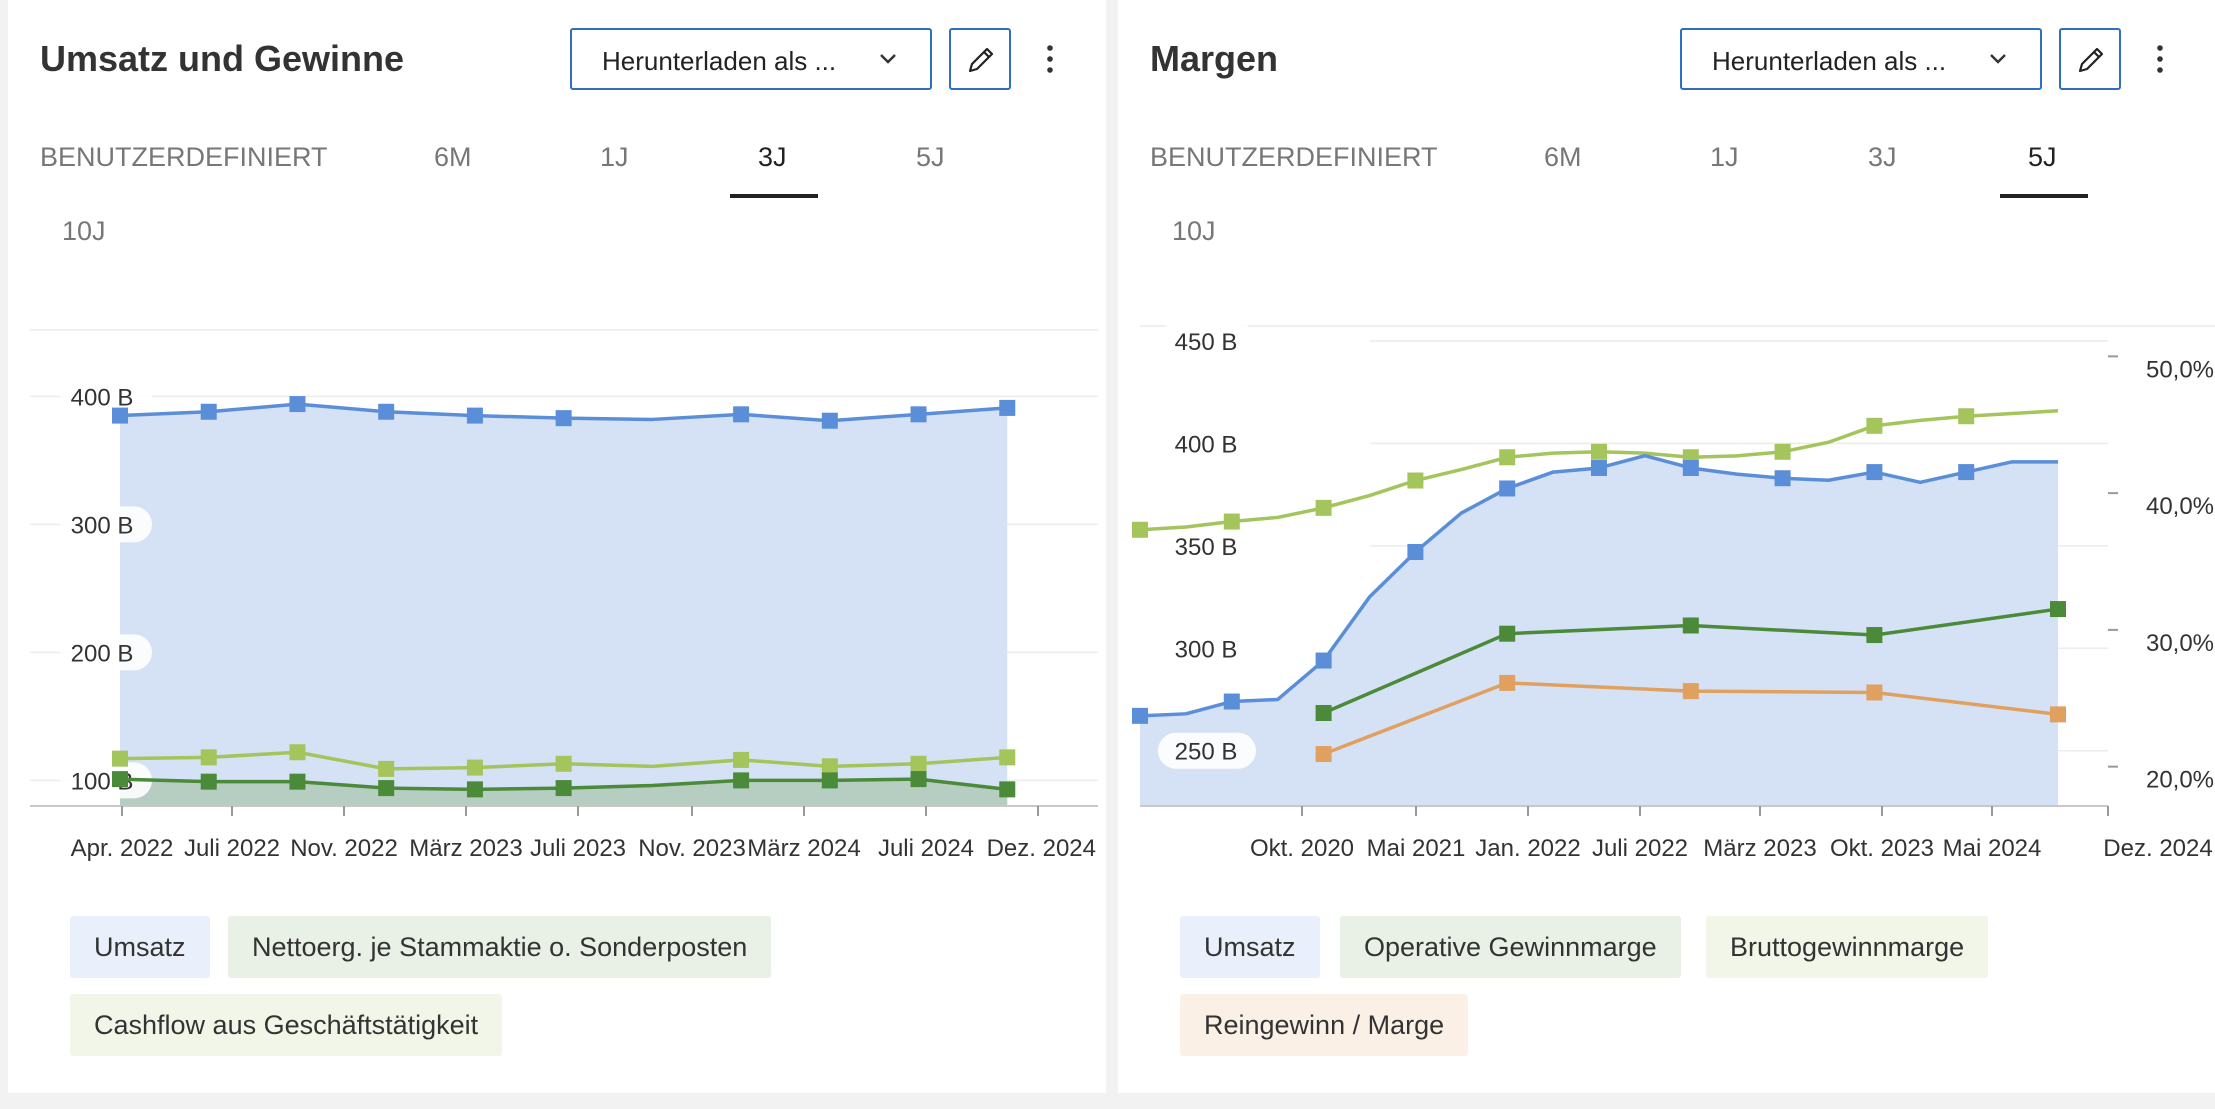 This screenshot has height=1109, width=2215. Describe the element at coordinates (2180, 506) in the screenshot. I see `y-right-tick-label: 40,0%` at that location.